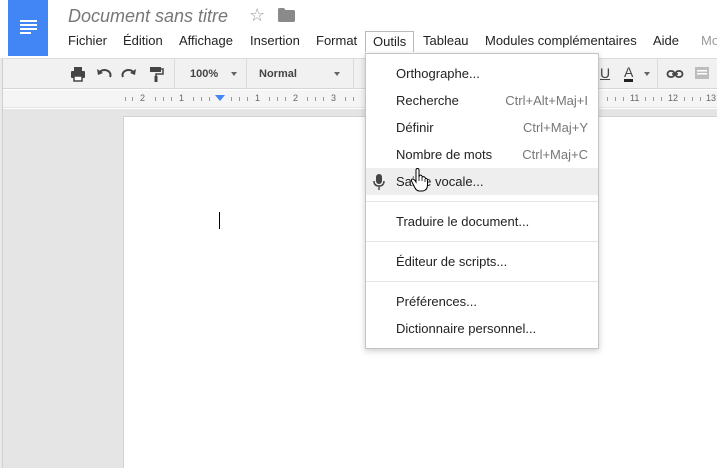 The height and width of the screenshot is (468, 717). I want to click on toolbar: 100% Normal U A, so click(360, 73).